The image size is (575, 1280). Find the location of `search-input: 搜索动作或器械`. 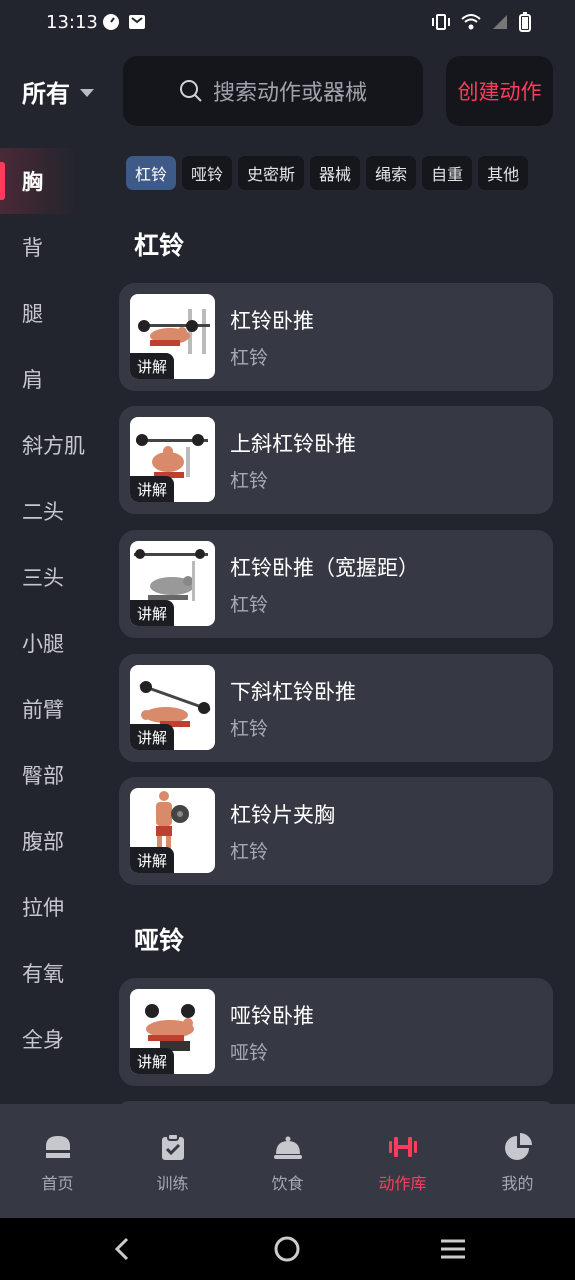

search-input: 搜索动作或器械 is located at coordinates (273, 91).